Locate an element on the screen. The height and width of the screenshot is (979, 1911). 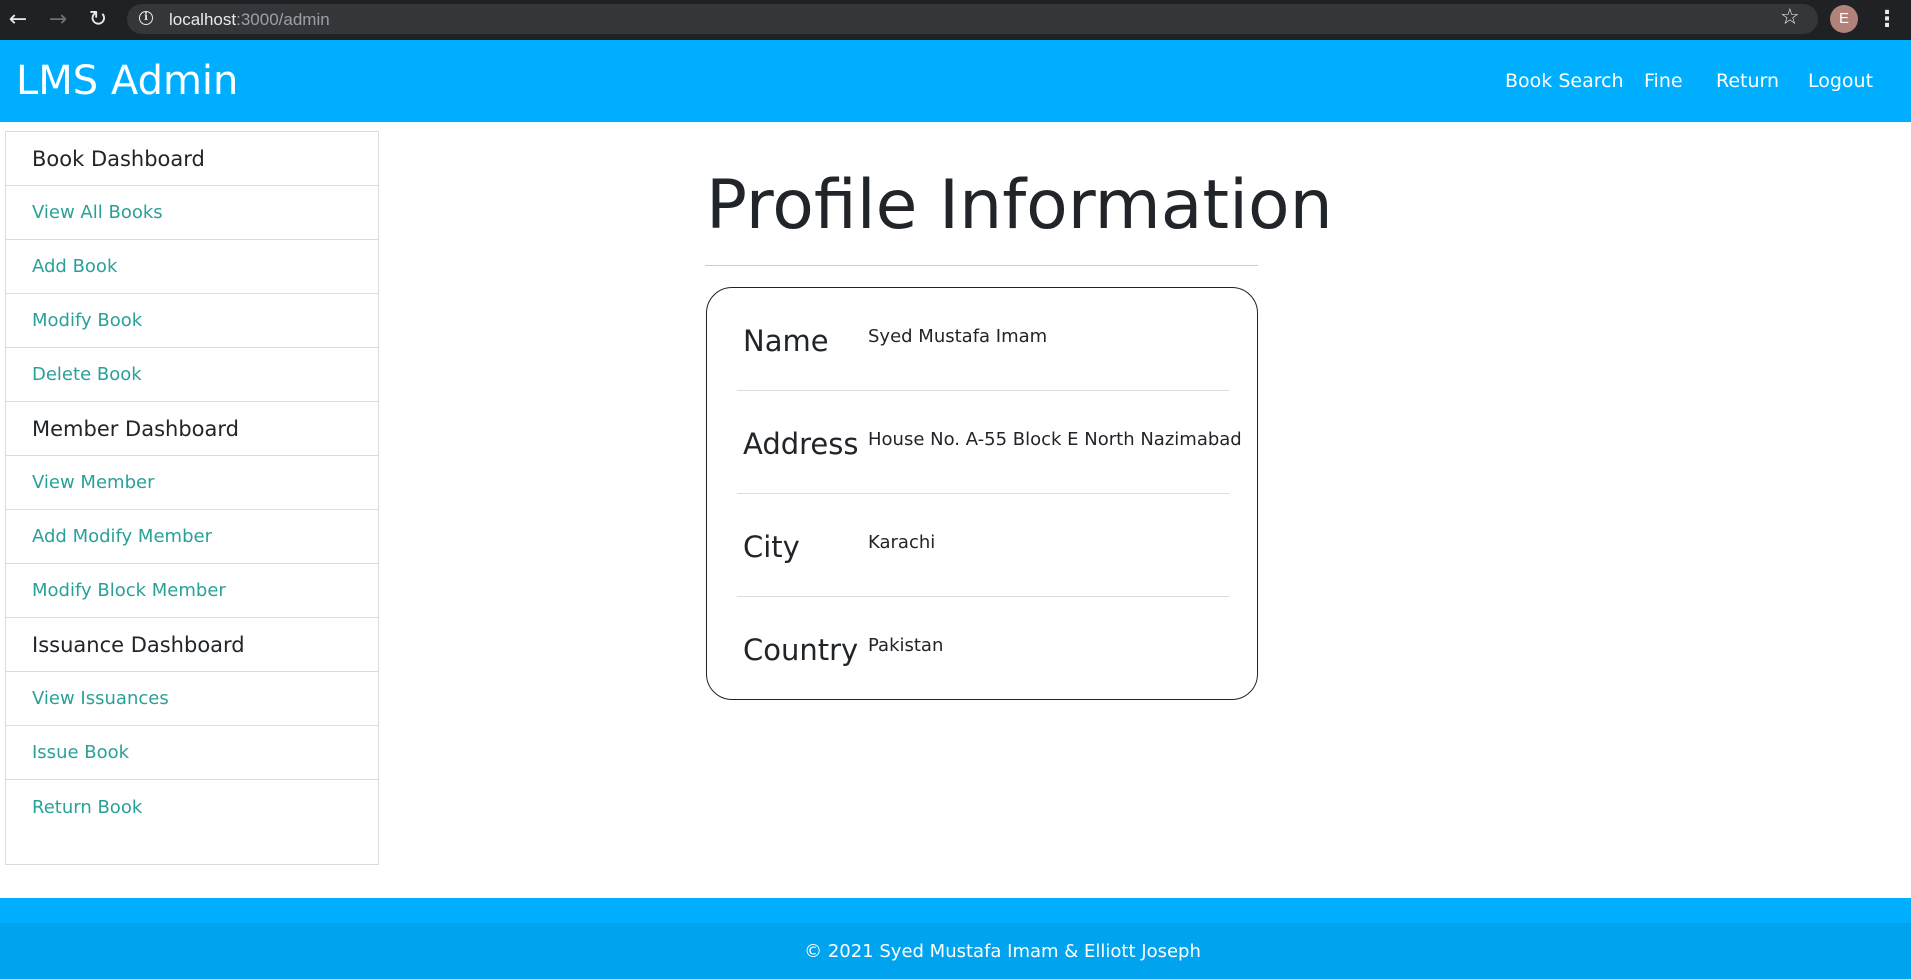
site-info-icon: i is located at coordinates (146, 18).